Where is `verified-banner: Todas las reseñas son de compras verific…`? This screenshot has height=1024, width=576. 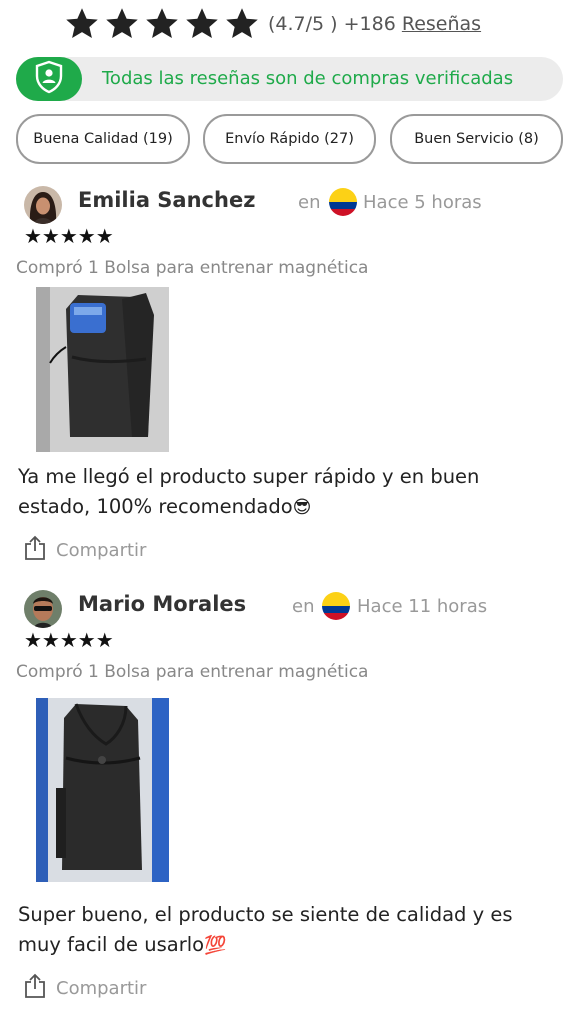
verified-banner: Todas las reseñas son de compras verific… is located at coordinates (289, 79).